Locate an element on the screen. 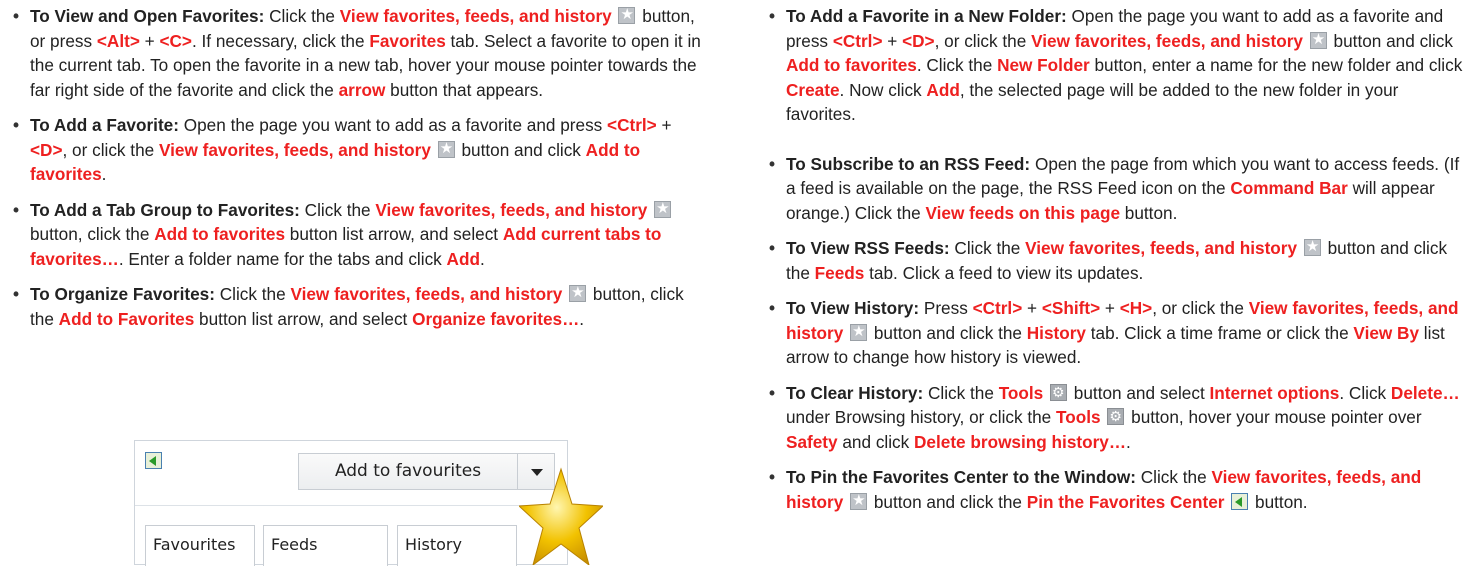 This screenshot has width=1466, height=566. text: under Browsing history, or click the is located at coordinates (921, 417).